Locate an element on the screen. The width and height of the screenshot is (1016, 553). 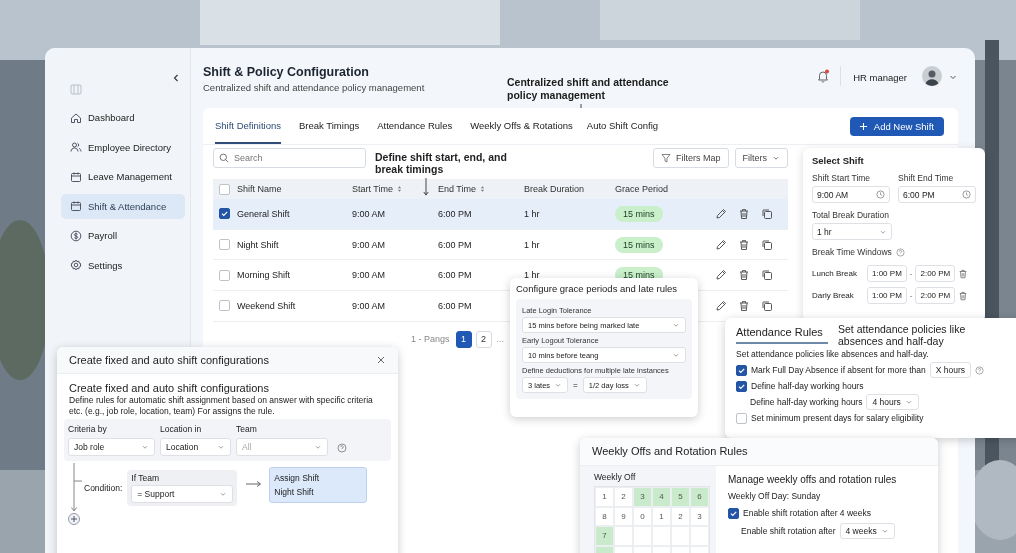
column-header: Break Duration is located at coordinates (569, 189).